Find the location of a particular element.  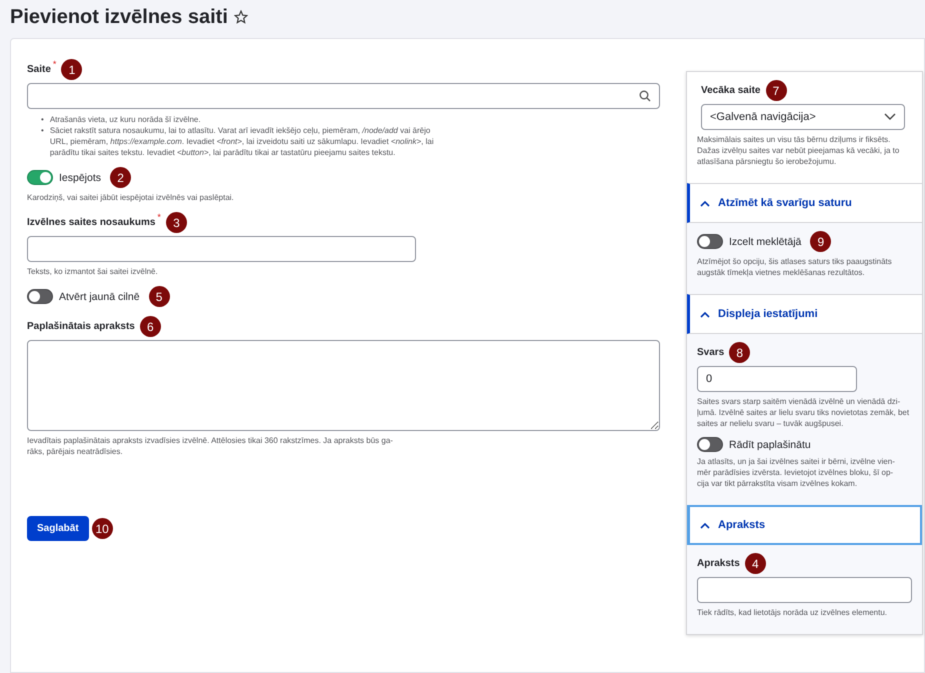

toggle-label: Izcelt meklētājā is located at coordinates (765, 242).